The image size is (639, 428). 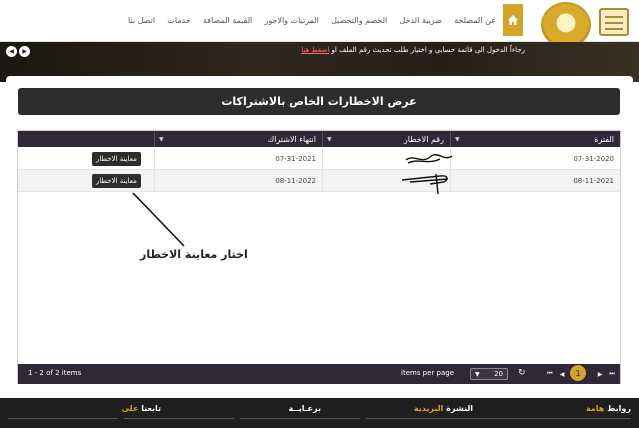 I want to click on nav-item-about: عن المصلحة, so click(x=475, y=20).